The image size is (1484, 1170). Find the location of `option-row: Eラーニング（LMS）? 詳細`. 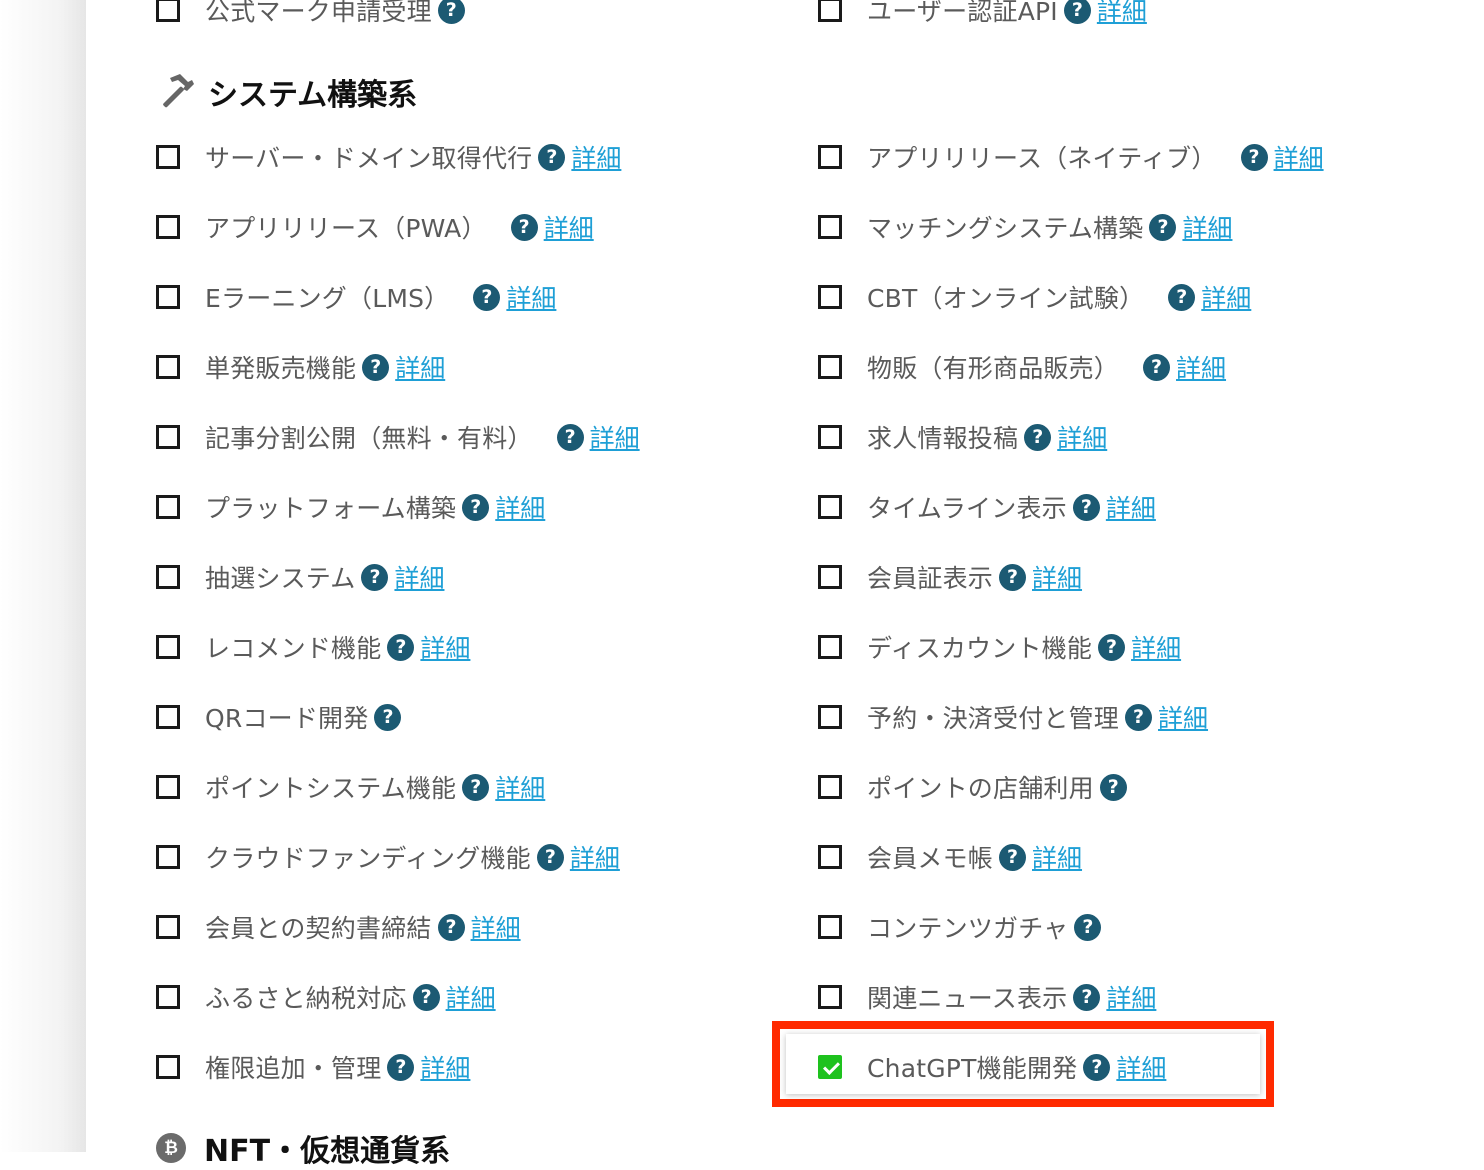

option-row: Eラーニング（LMS）? 詳細 is located at coordinates (356, 297).